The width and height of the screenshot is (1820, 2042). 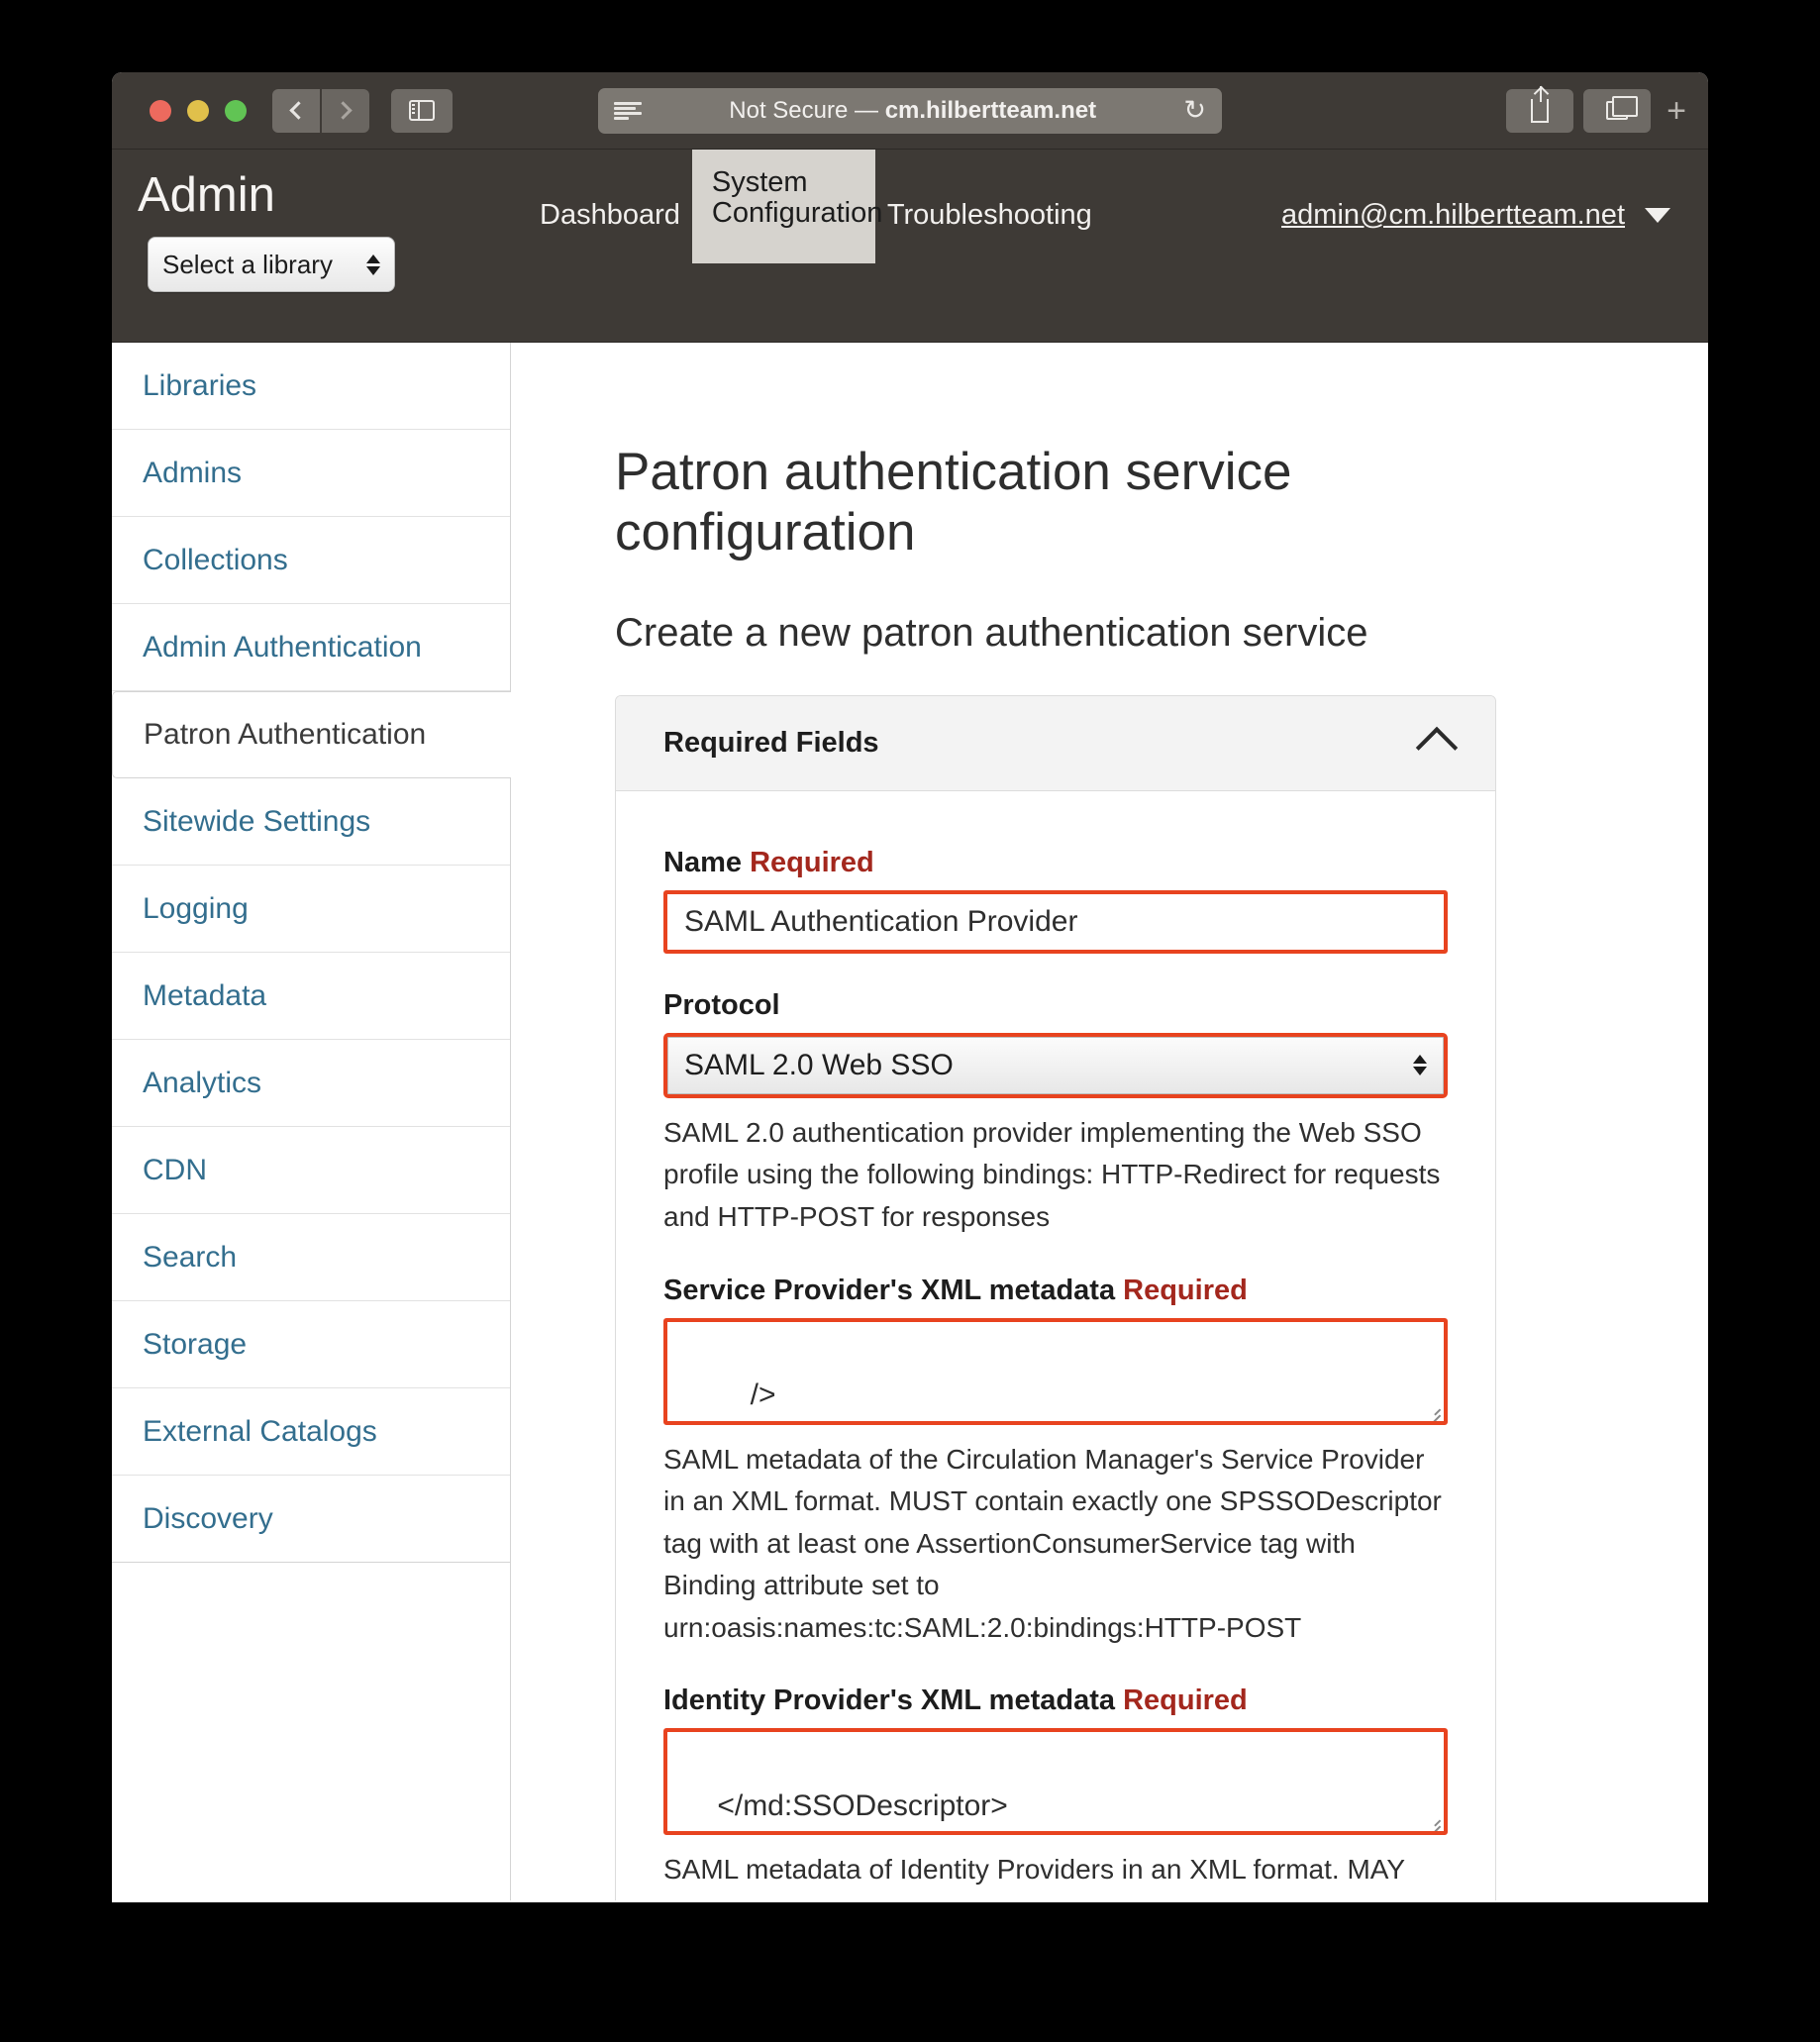 What do you see at coordinates (807, 110) in the screenshot?
I see `url-security-label: Not Secure —` at bounding box center [807, 110].